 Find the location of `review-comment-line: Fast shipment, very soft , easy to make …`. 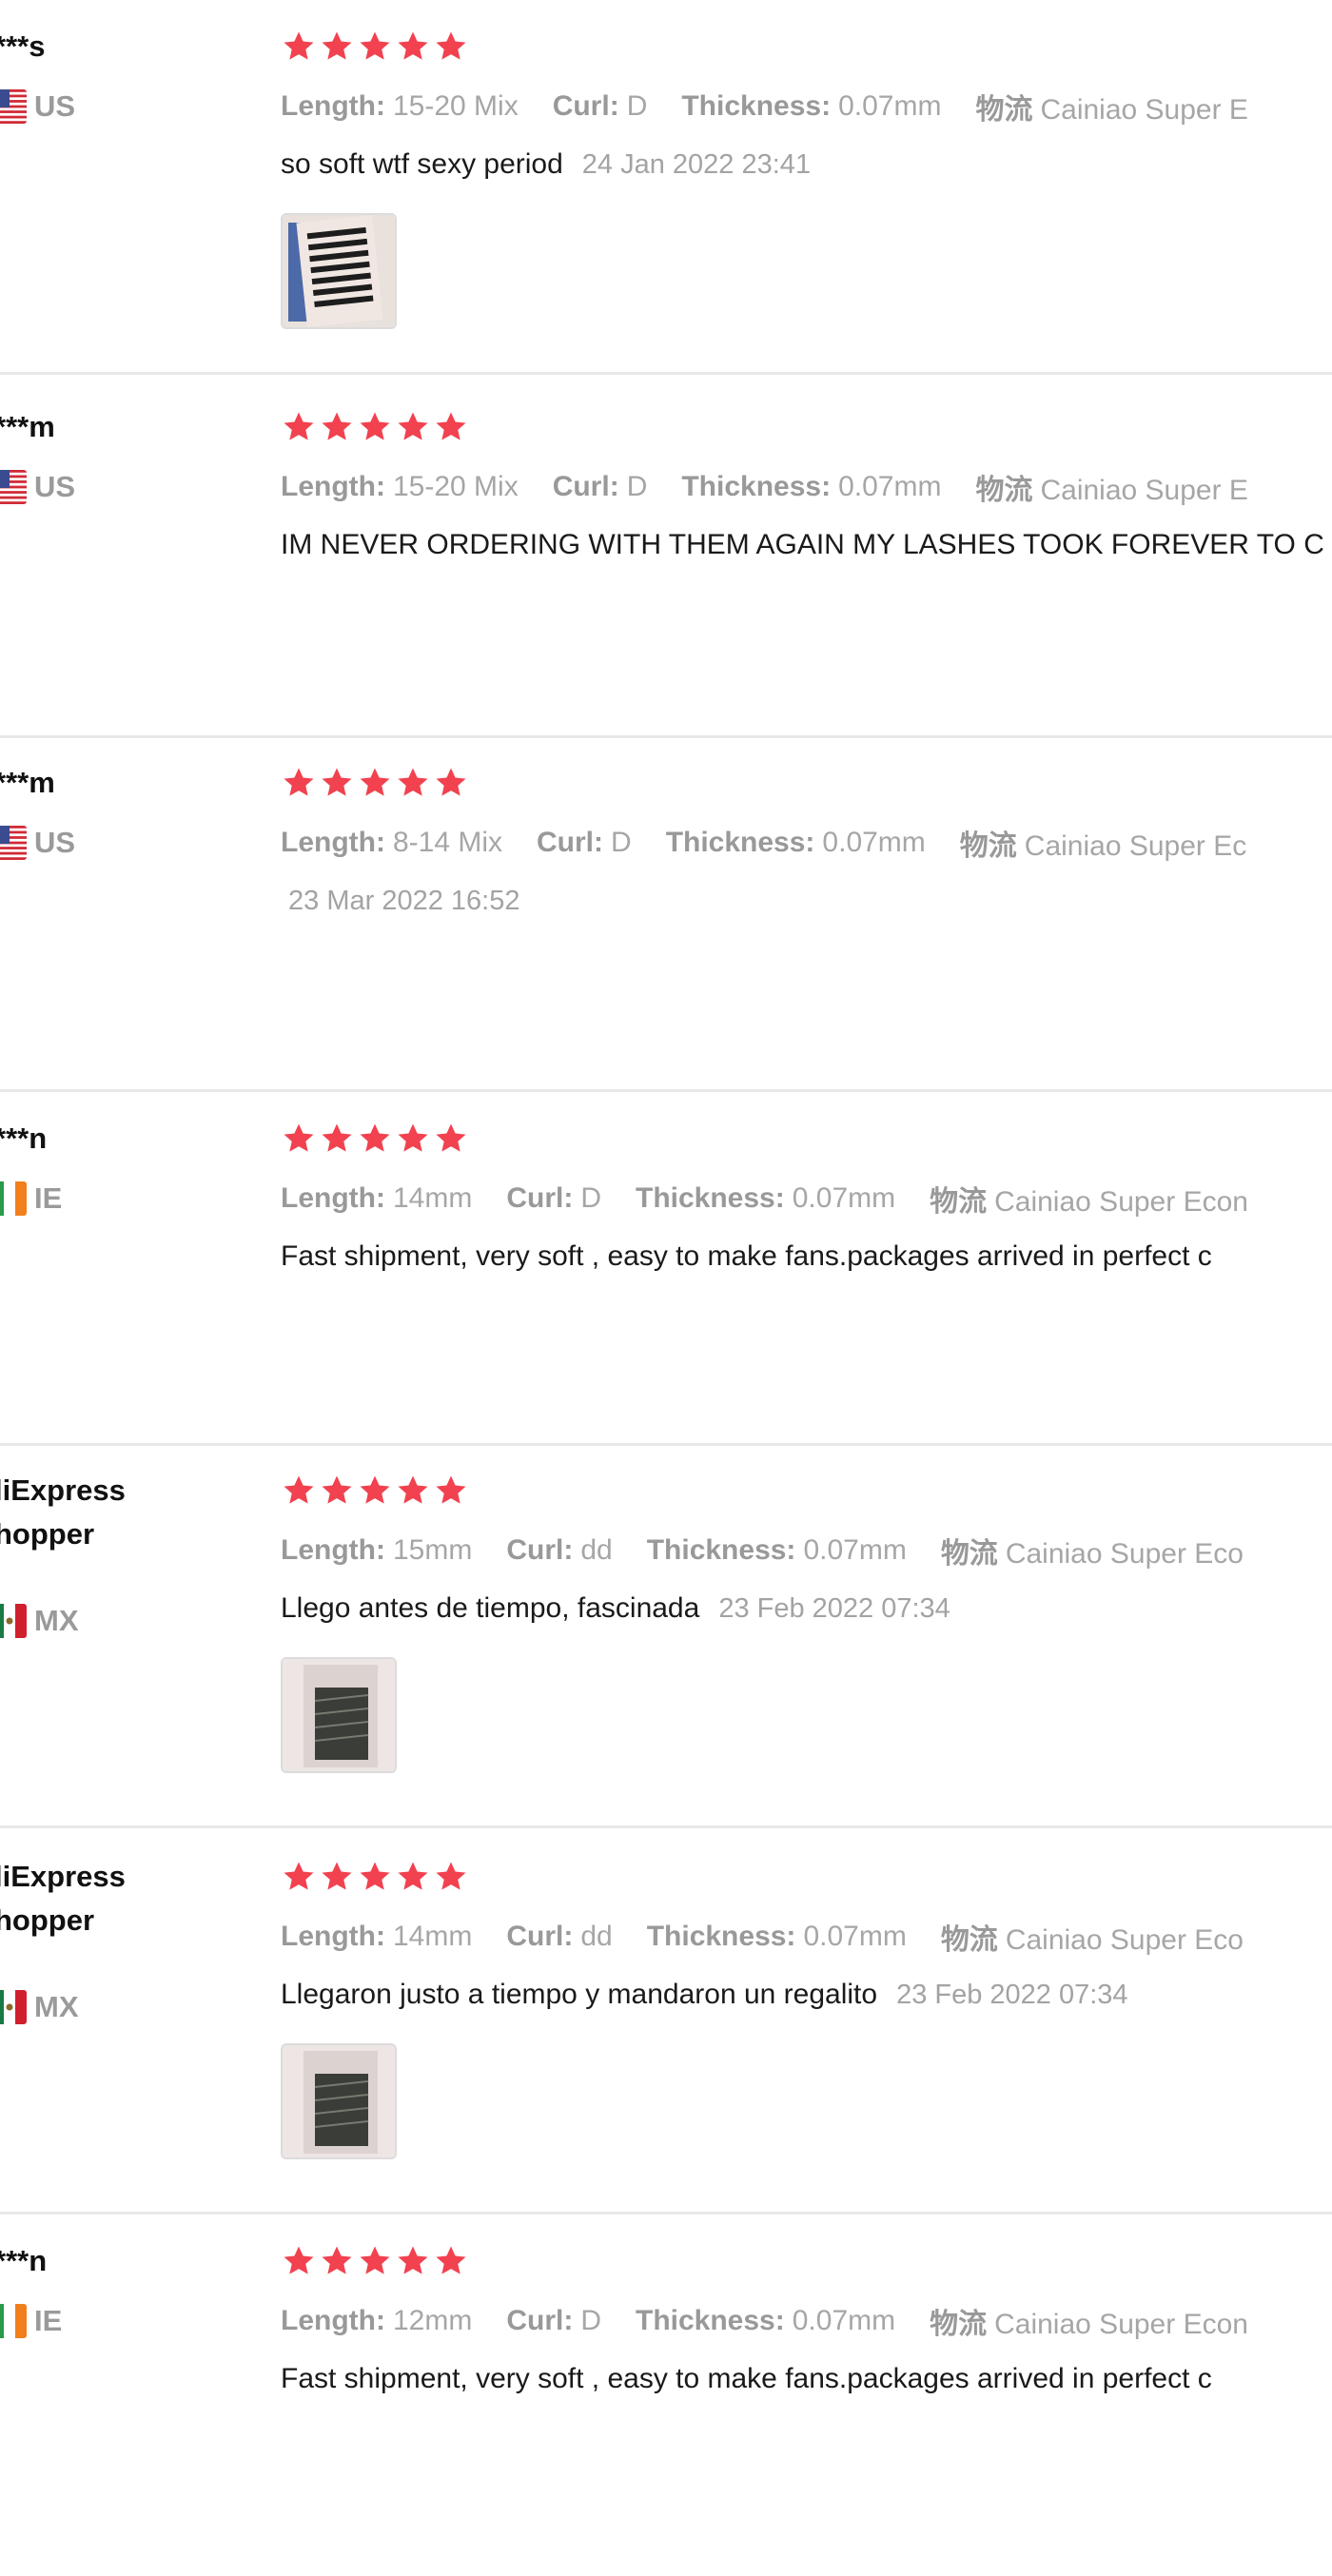

review-comment-line: Fast shipment, very soft , easy to make … is located at coordinates (807, 2379).